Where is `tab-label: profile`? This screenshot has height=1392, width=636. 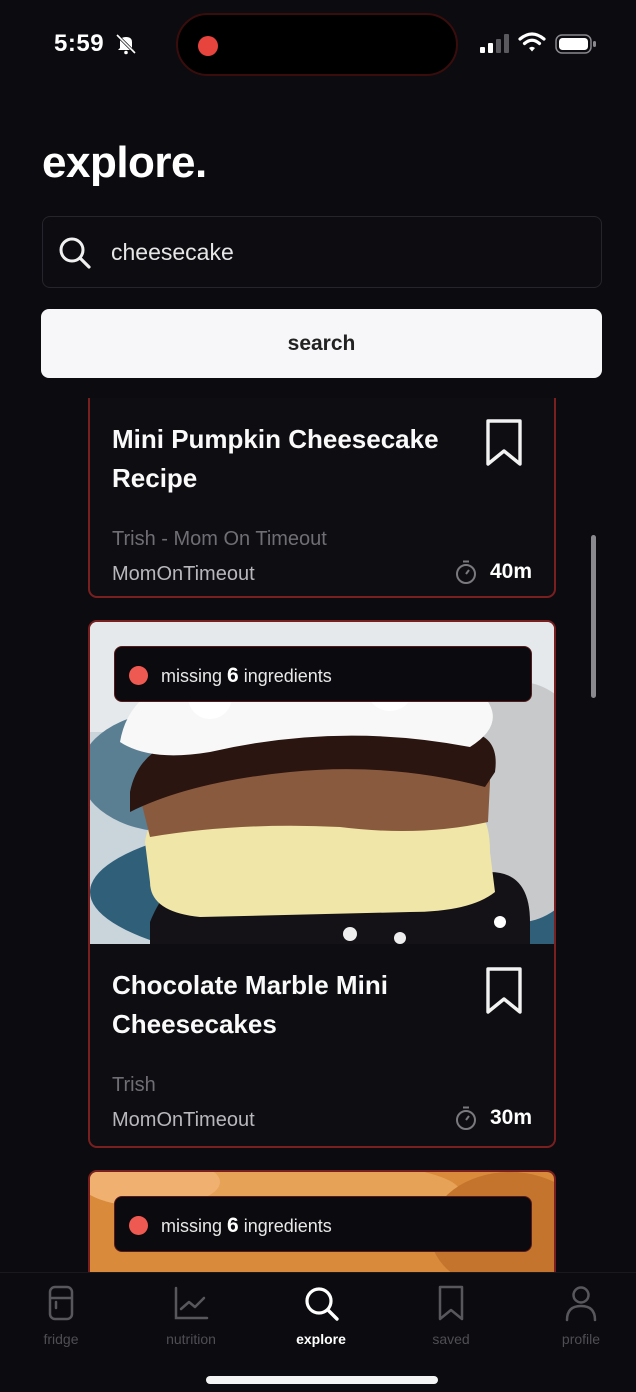
tab-label: profile is located at coordinates (581, 1339).